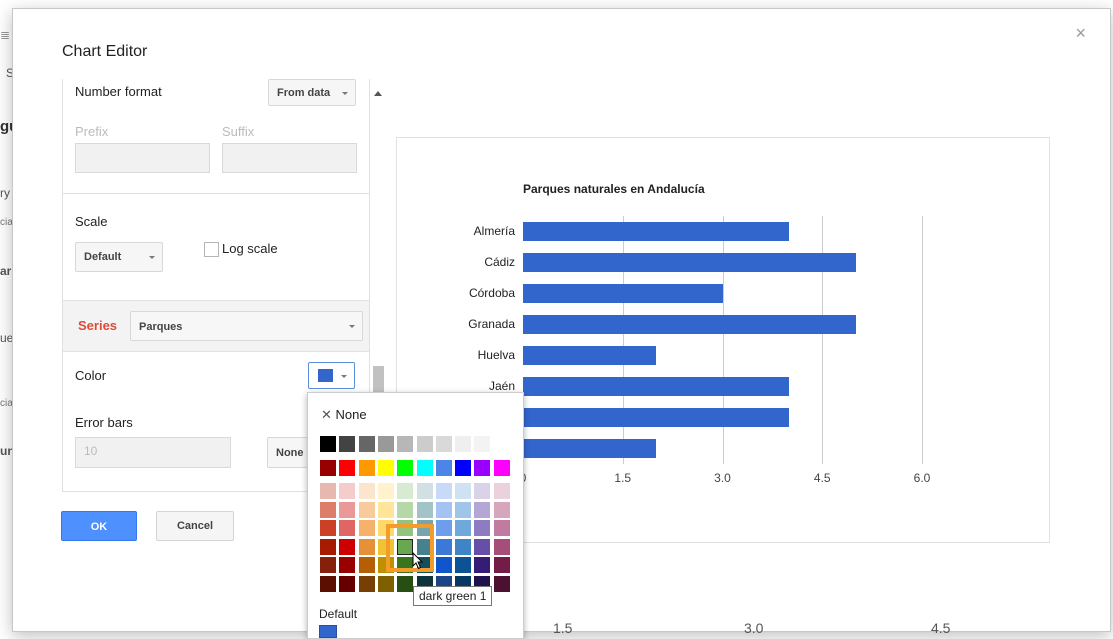 The height and width of the screenshot is (639, 1113). Describe the element at coordinates (142, 158) in the screenshot. I see `prefix-input` at that location.